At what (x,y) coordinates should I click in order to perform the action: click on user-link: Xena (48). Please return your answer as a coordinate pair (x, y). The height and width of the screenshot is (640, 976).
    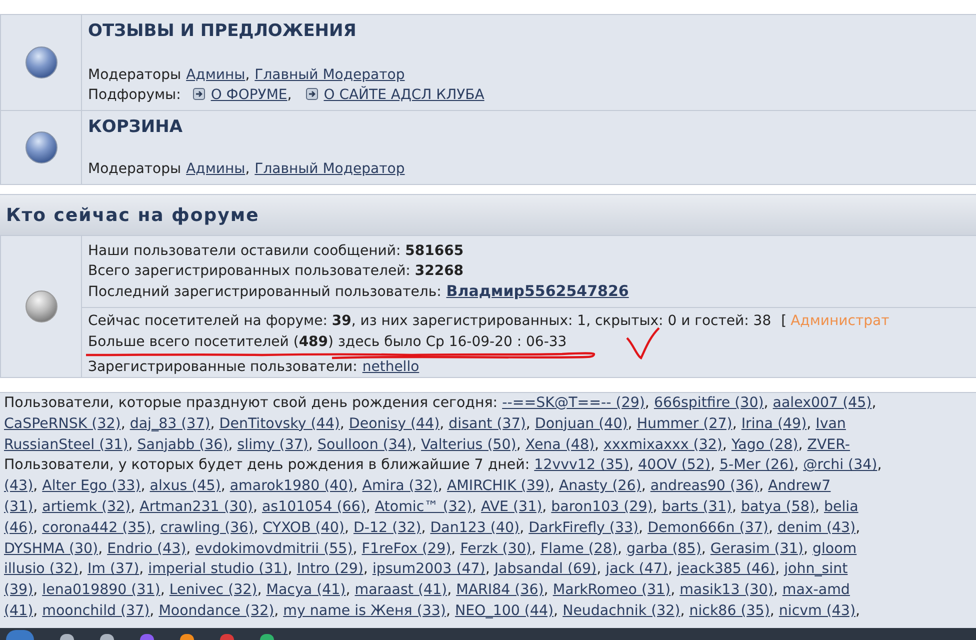
    Looking at the image, I should click on (560, 444).